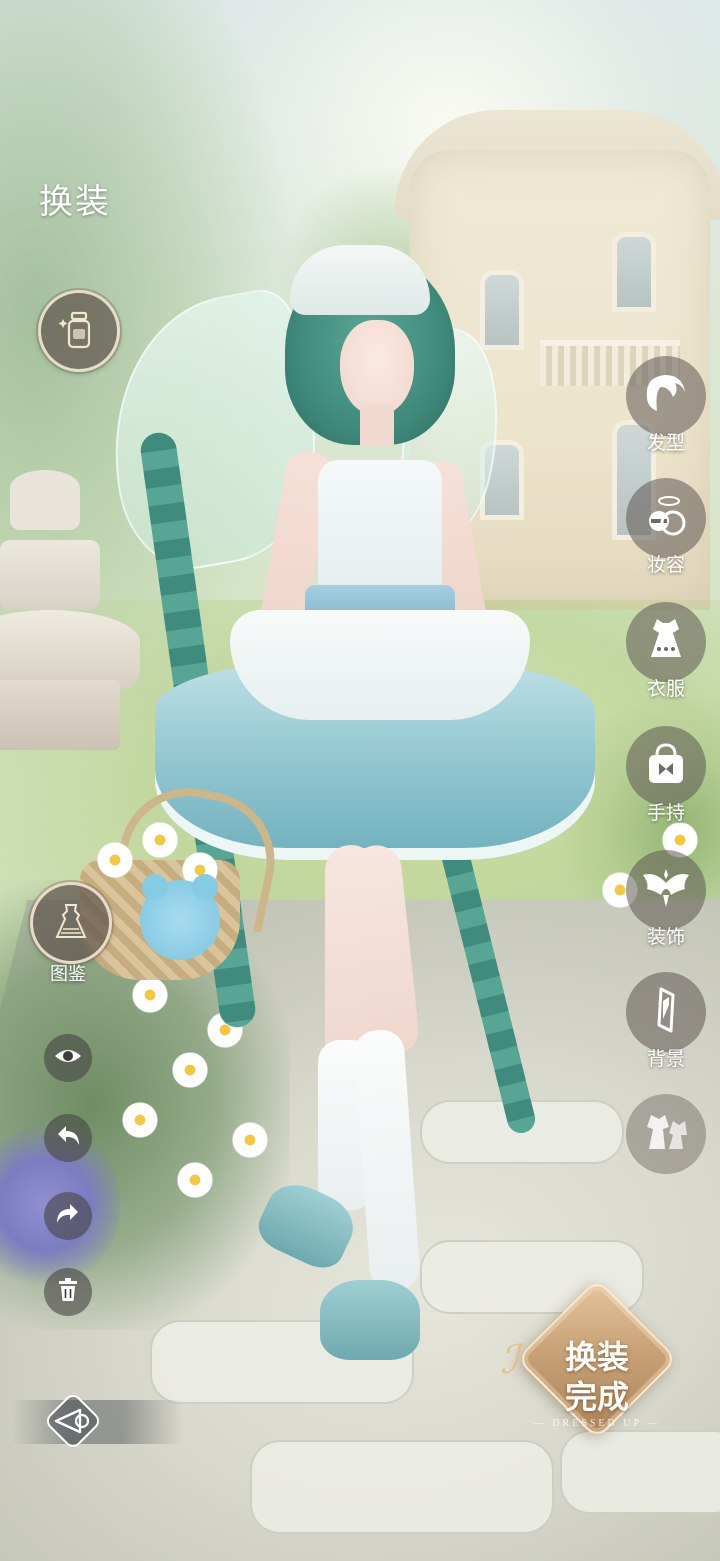 The width and height of the screenshot is (720, 1561). What do you see at coordinates (68, 974) in the screenshot?
I see `catalog-label: 图鉴` at bounding box center [68, 974].